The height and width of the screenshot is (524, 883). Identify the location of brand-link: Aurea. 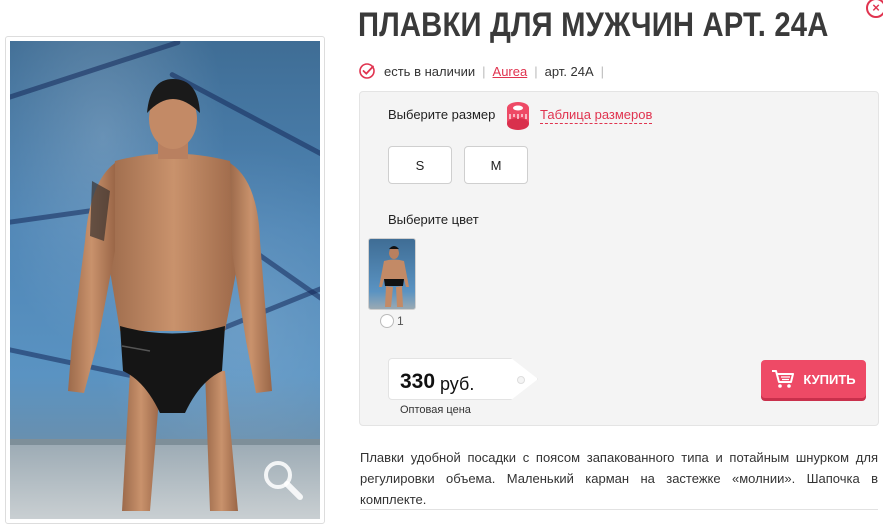
(510, 71).